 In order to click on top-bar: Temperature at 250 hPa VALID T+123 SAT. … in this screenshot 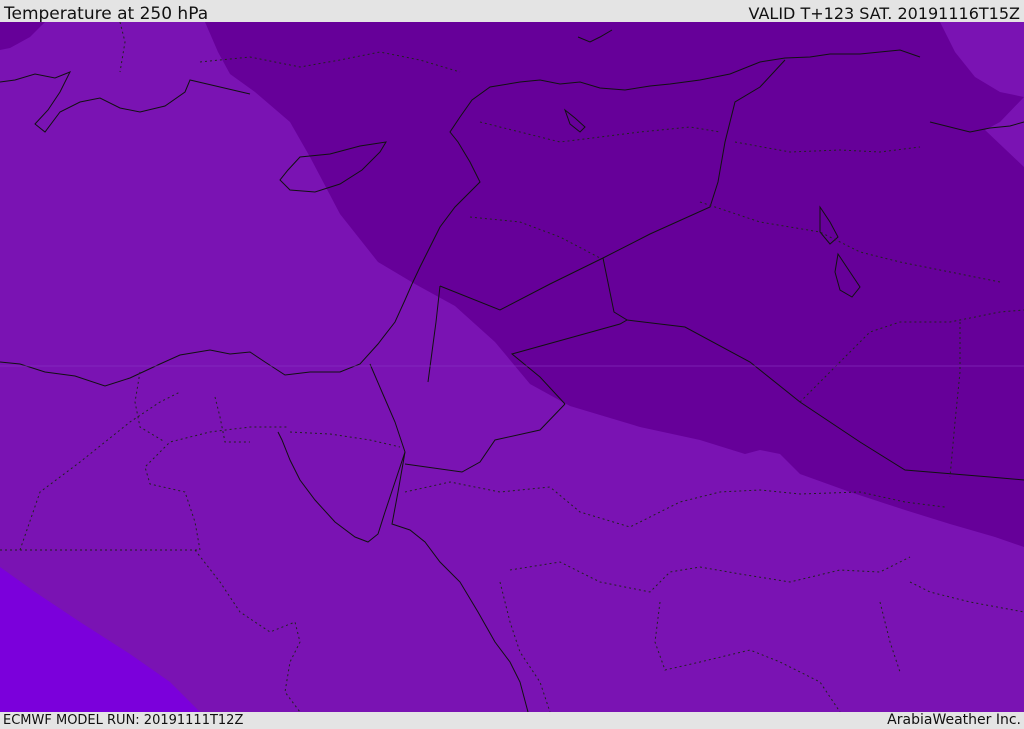, I will do `click(512, 12)`.